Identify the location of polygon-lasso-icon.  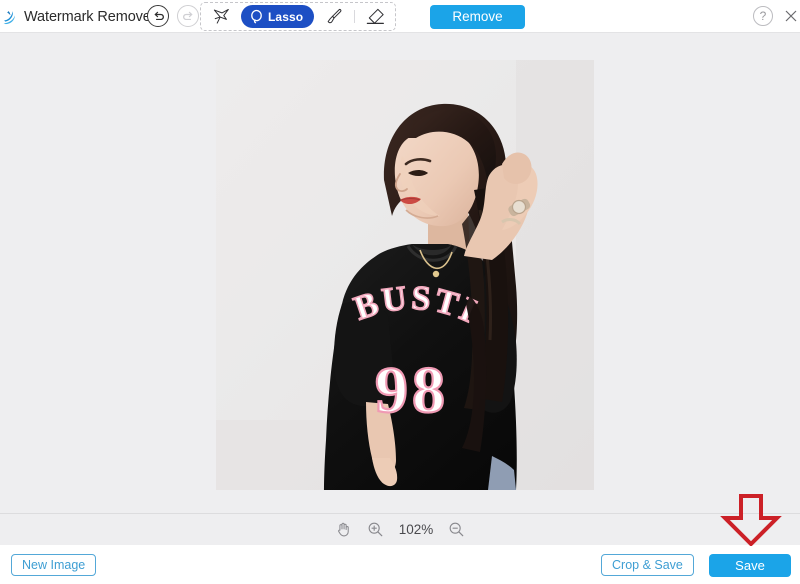
(221, 16).